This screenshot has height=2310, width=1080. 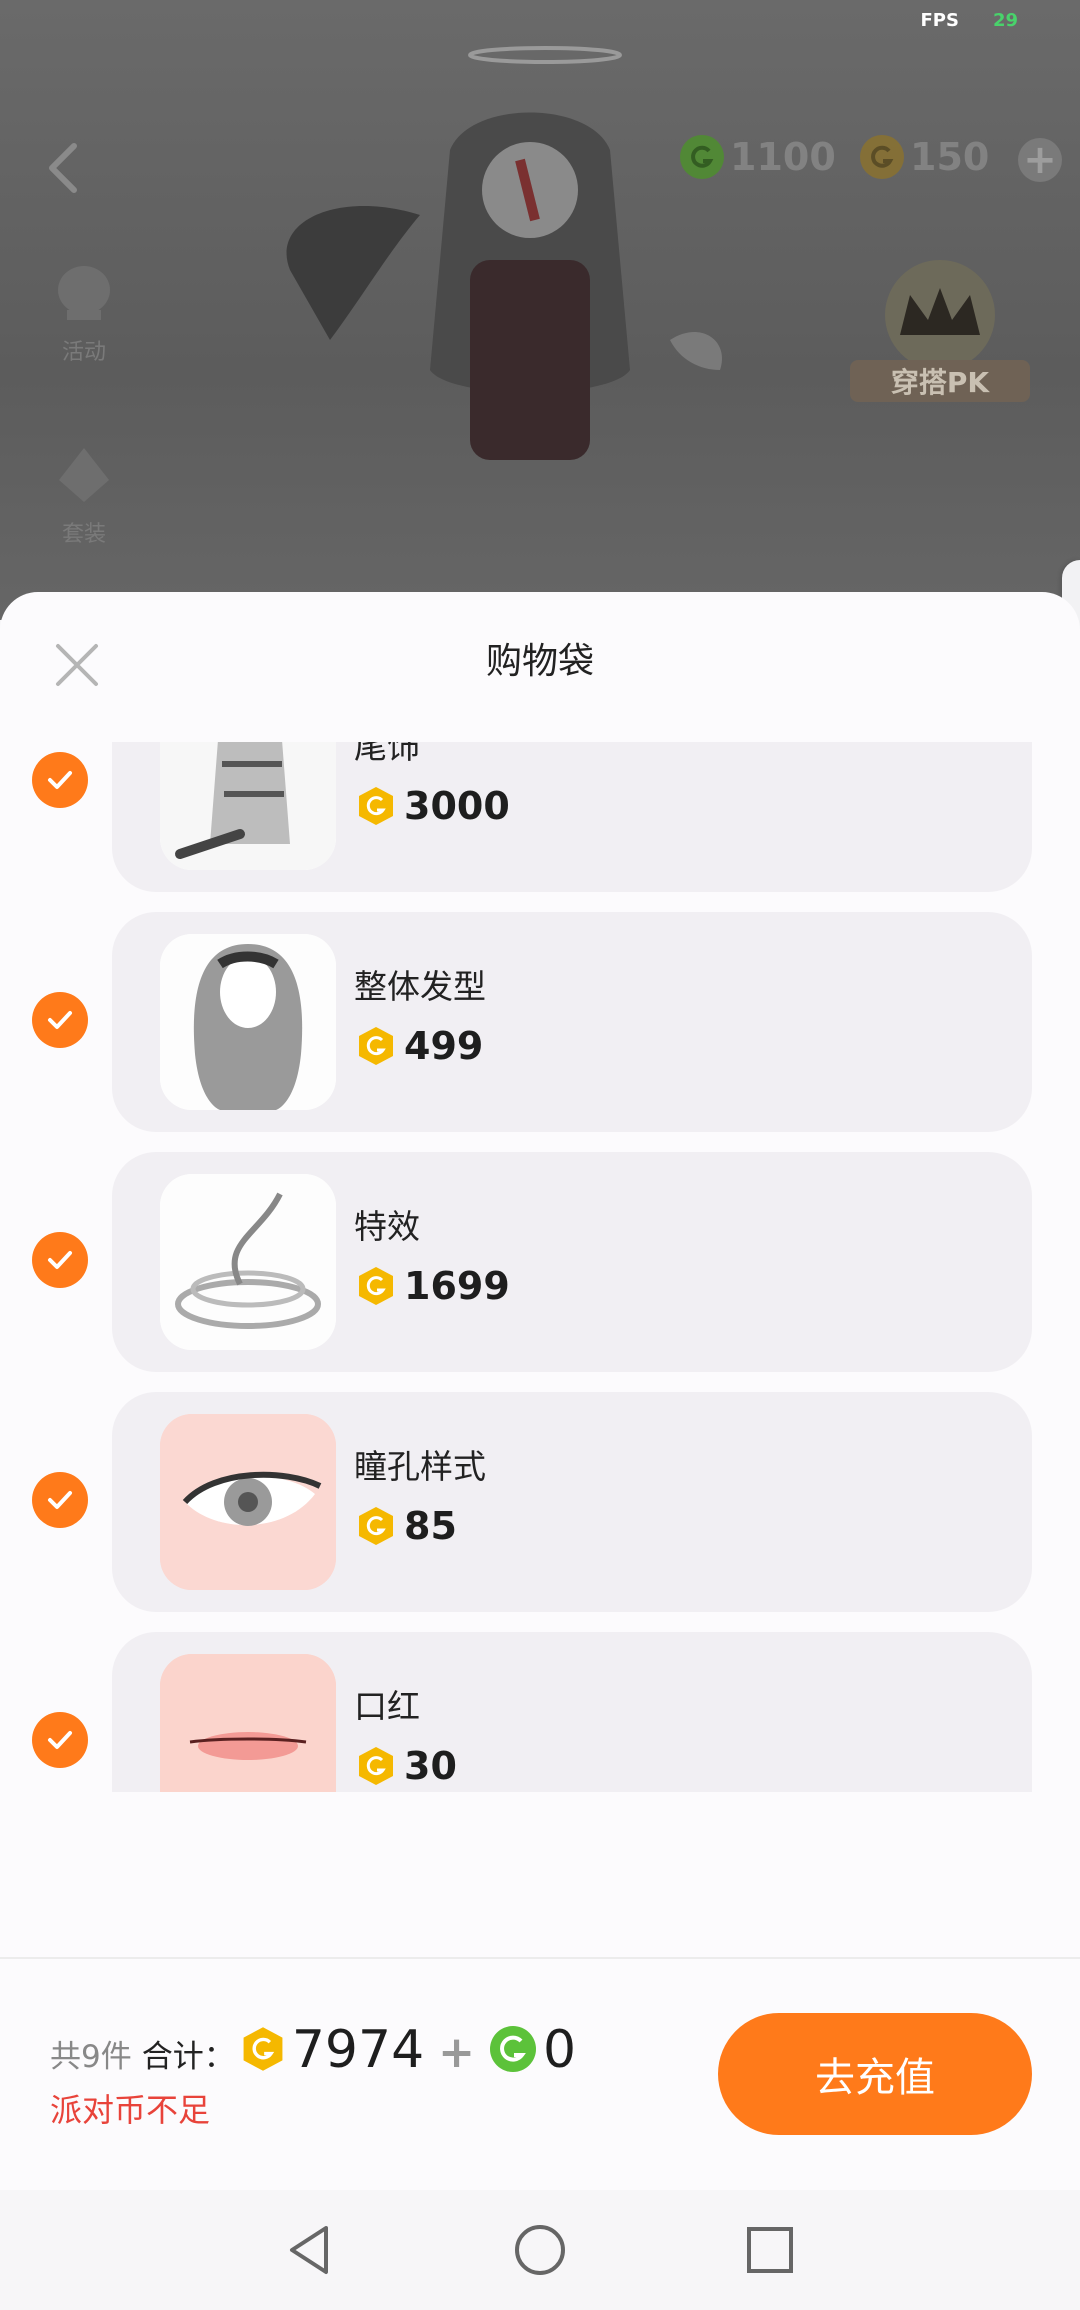 I want to click on activity-label: 活动, so click(x=83, y=352).